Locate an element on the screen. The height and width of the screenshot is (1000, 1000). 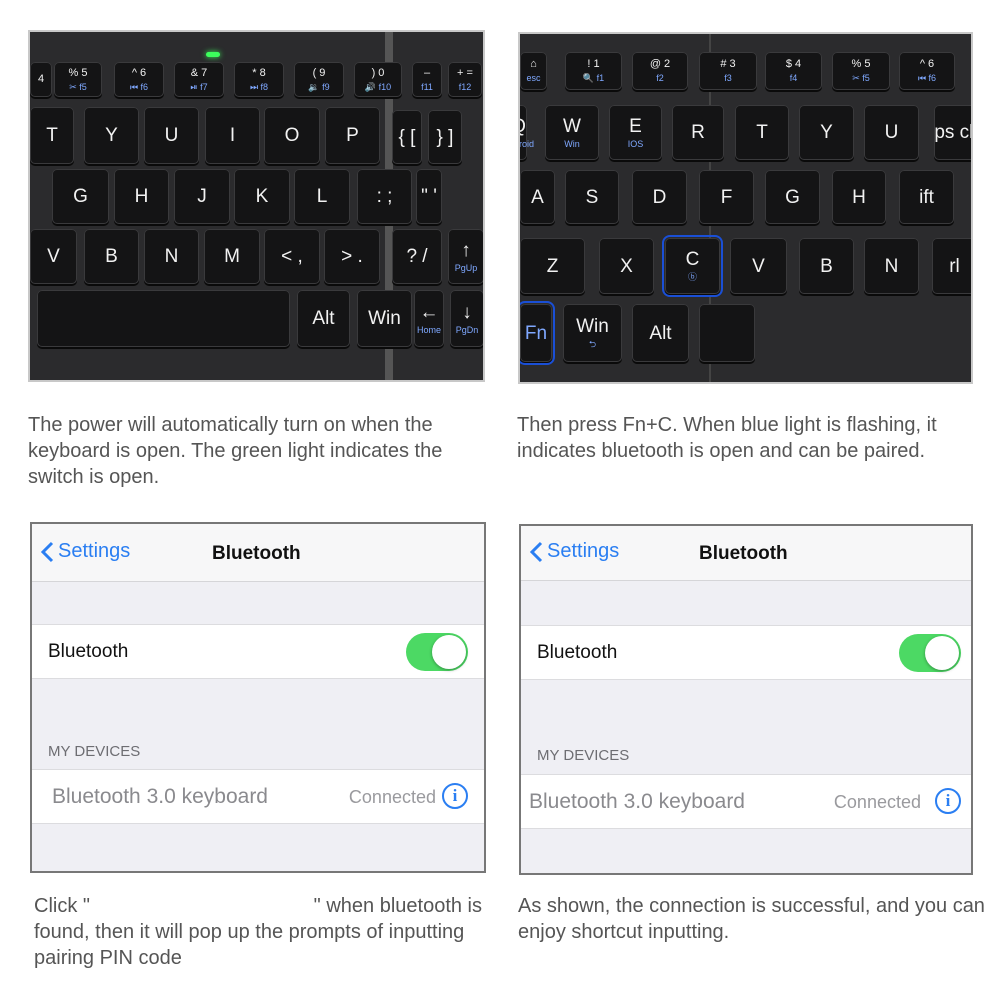
key-sublabel: f2 is located at coordinates (660, 78).